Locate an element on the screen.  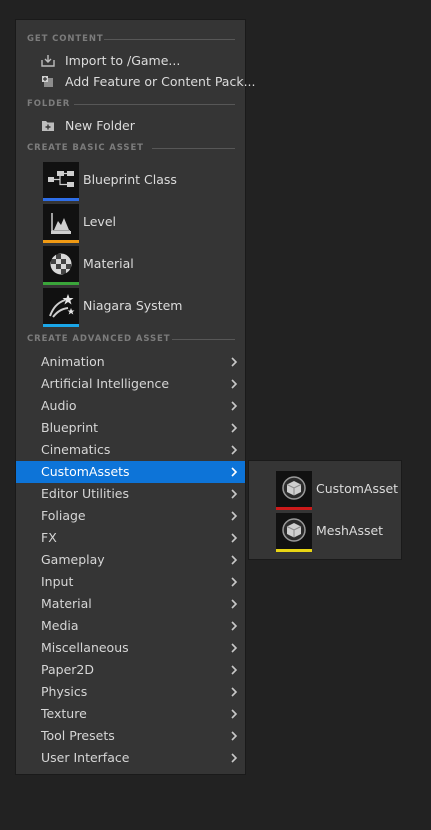
category-item-fx: FX is located at coordinates (130, 538).